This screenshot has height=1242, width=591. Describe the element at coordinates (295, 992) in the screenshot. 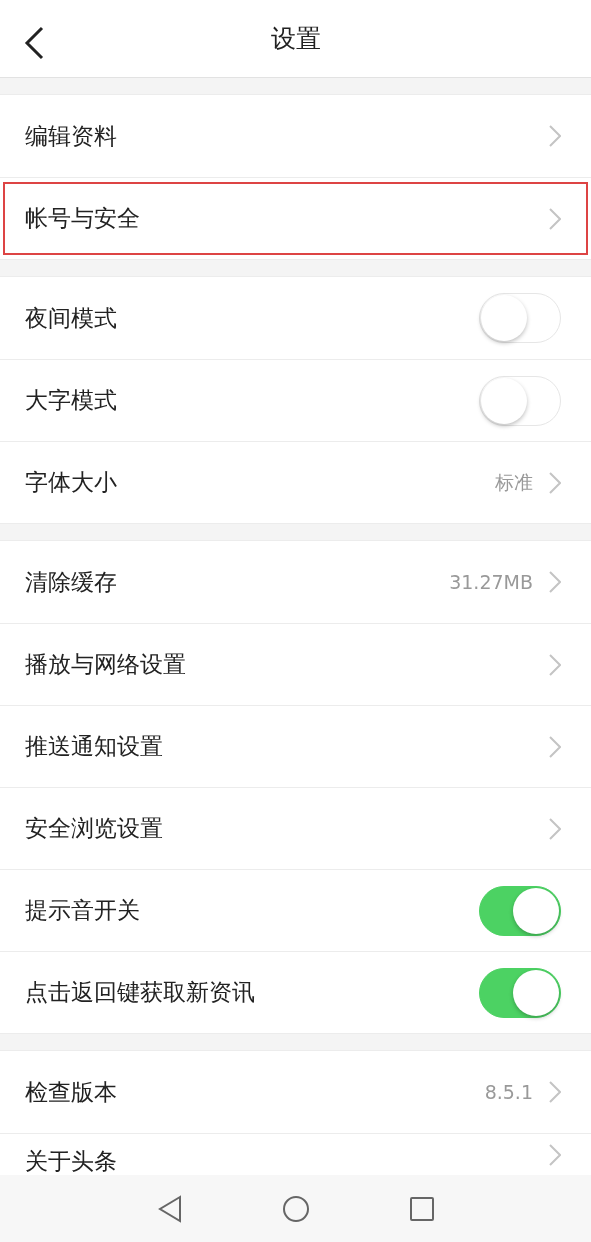

I see `settings-row: 点击返回键获取新资讯` at that location.